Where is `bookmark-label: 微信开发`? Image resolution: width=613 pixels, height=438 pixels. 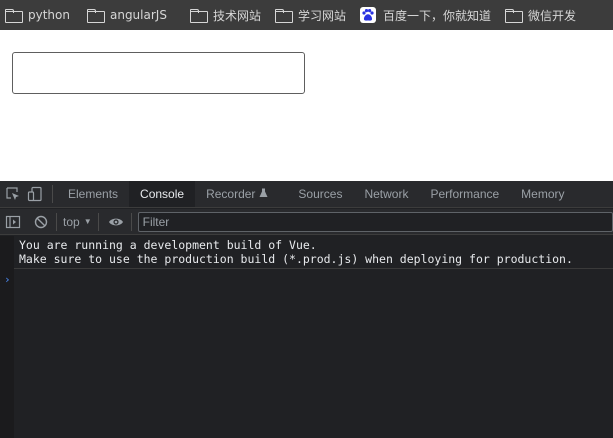
bookmark-label: 微信开发 is located at coordinates (552, 15).